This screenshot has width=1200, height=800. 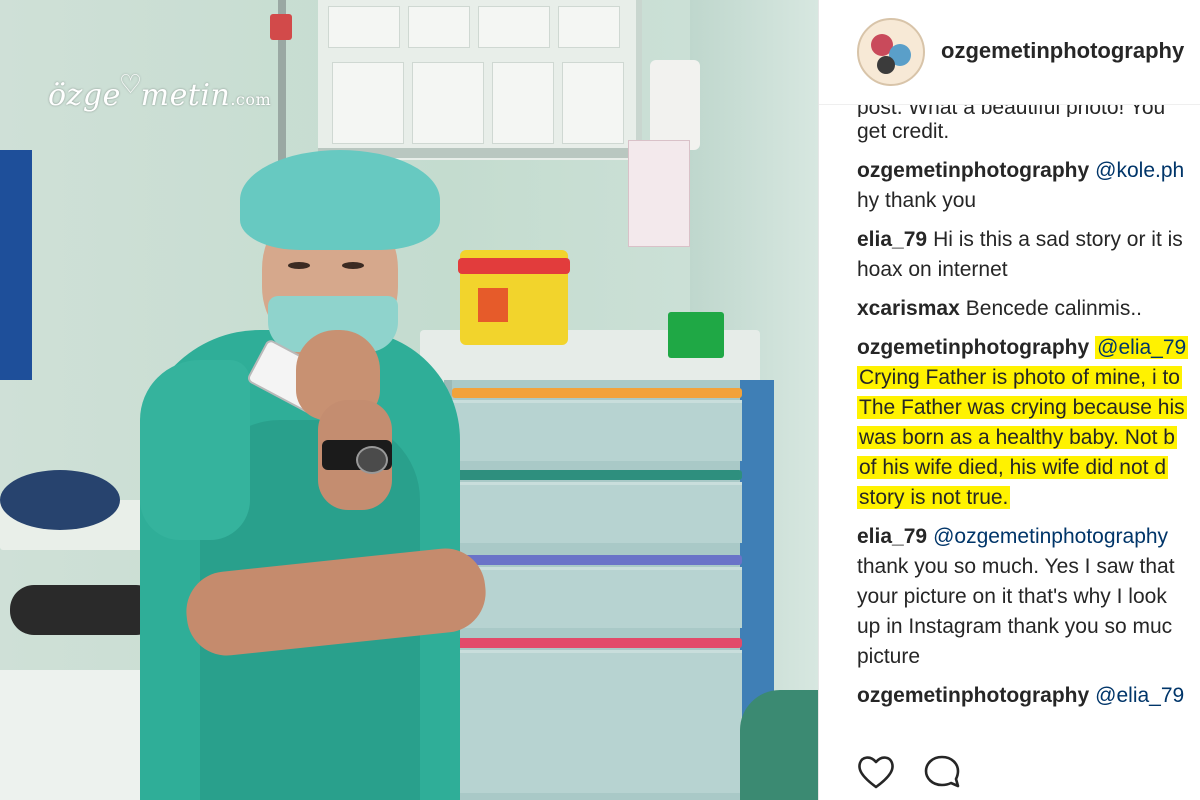 I want to click on post-header: ozgemetinphotography, so click(x=1009, y=52).